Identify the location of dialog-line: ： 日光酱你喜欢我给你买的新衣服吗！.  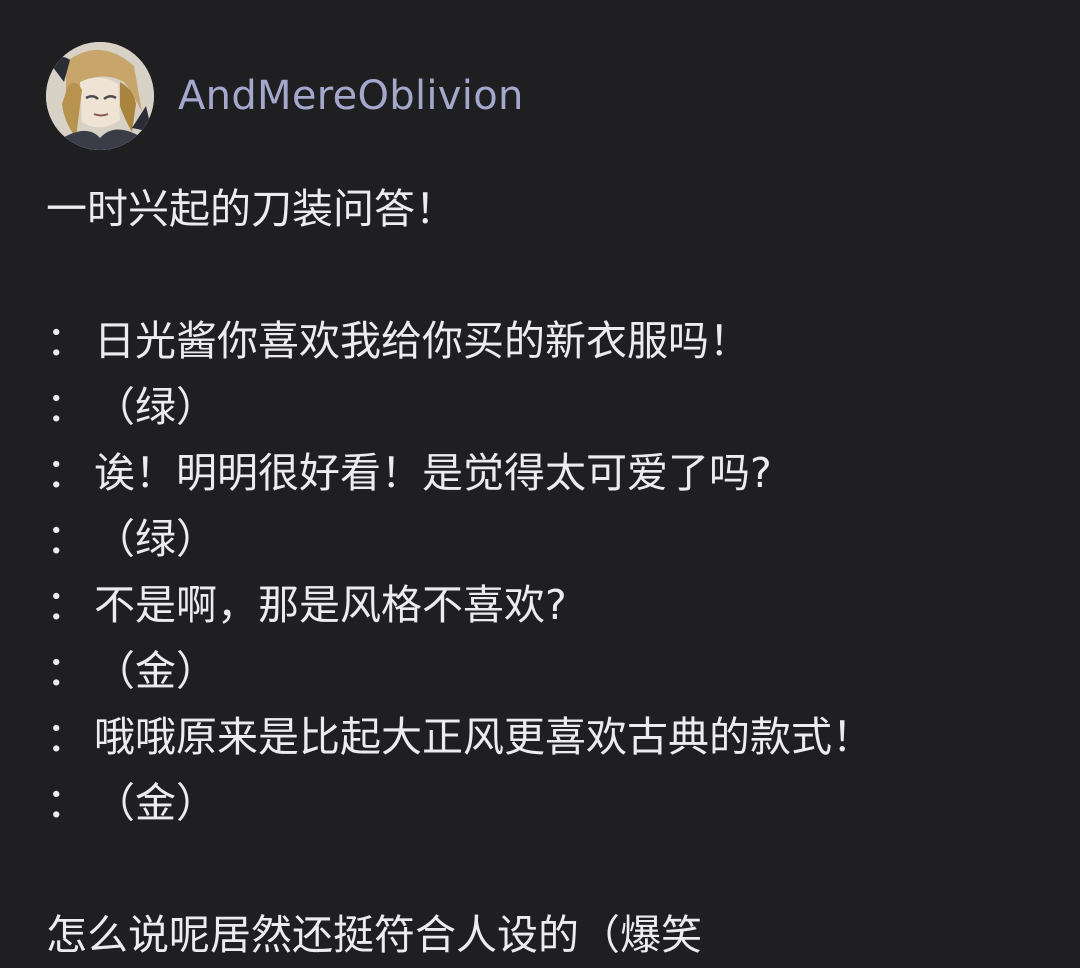
(556, 341).